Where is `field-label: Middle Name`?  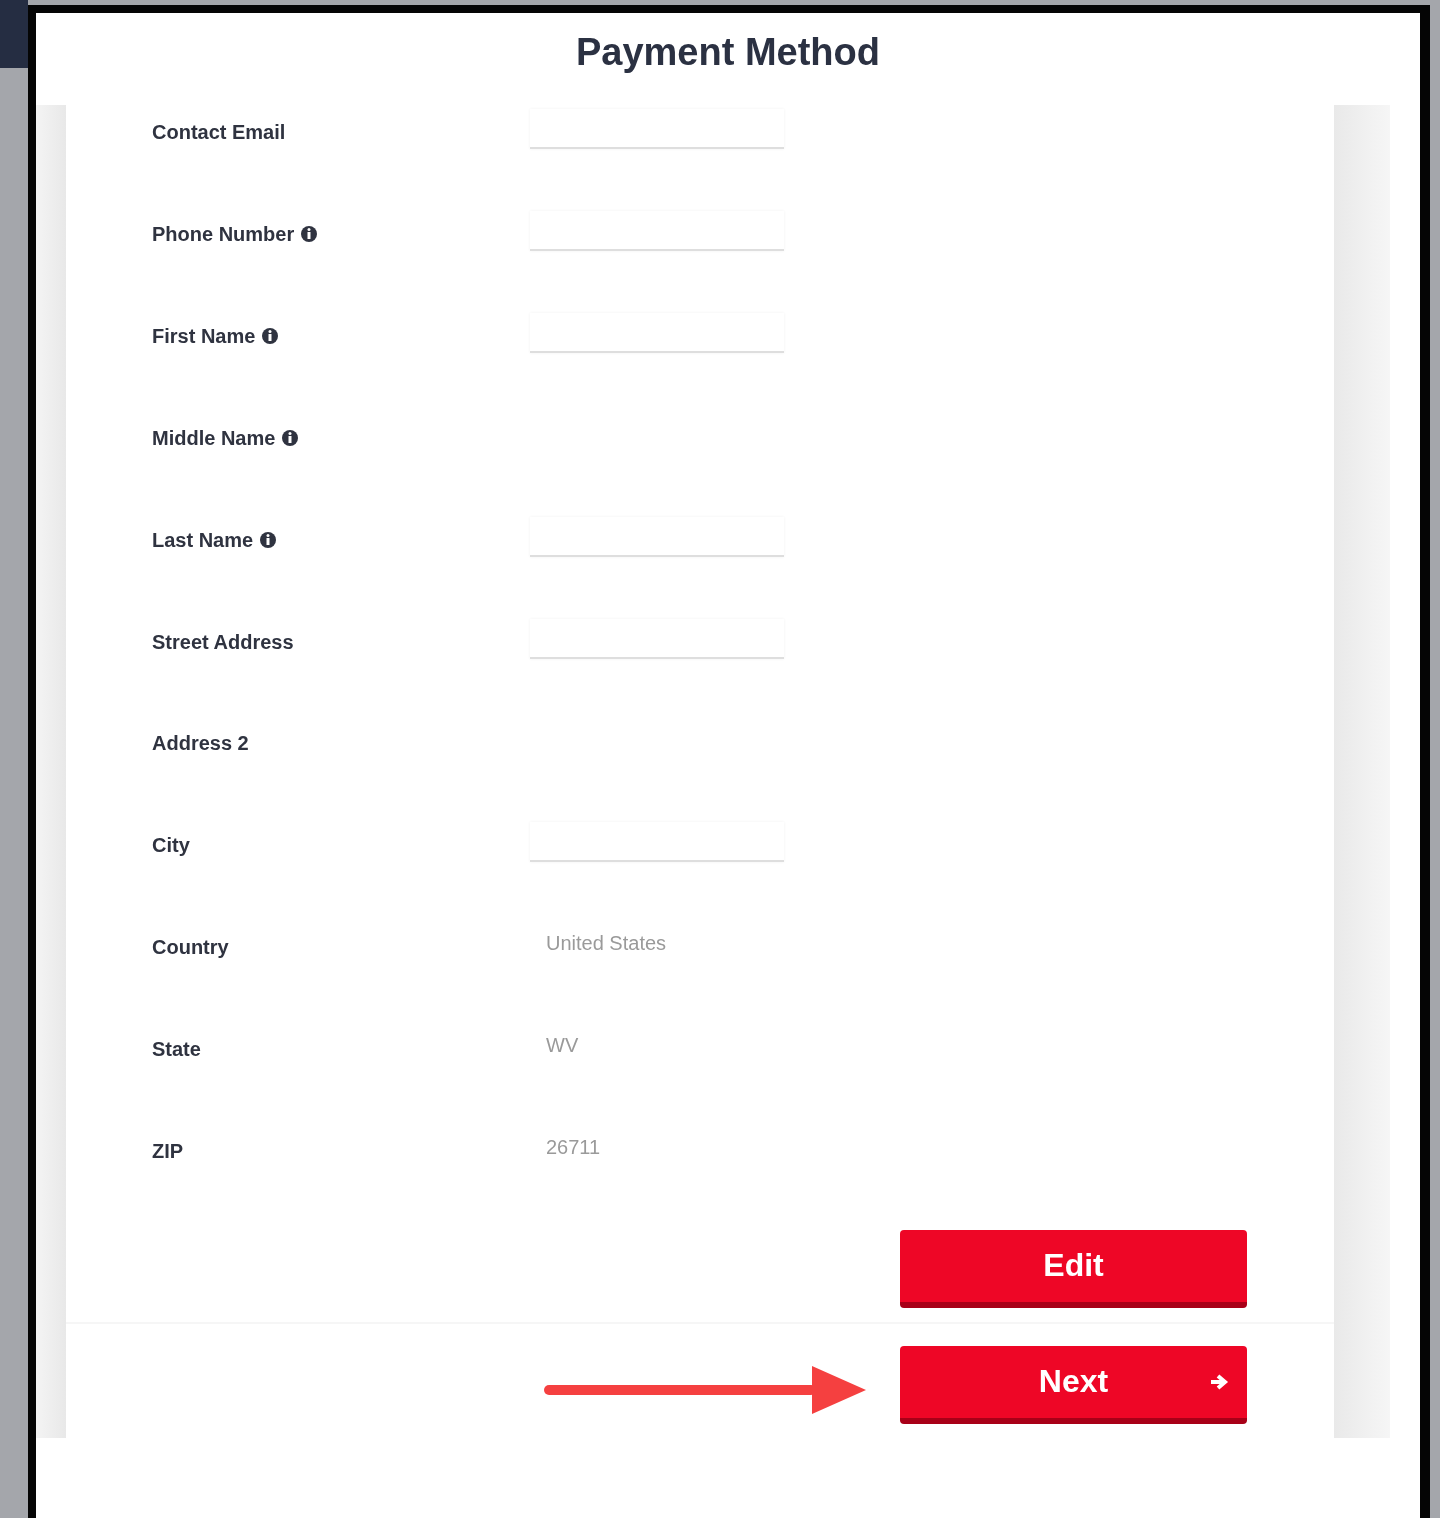 field-label: Middle Name is located at coordinates (214, 438).